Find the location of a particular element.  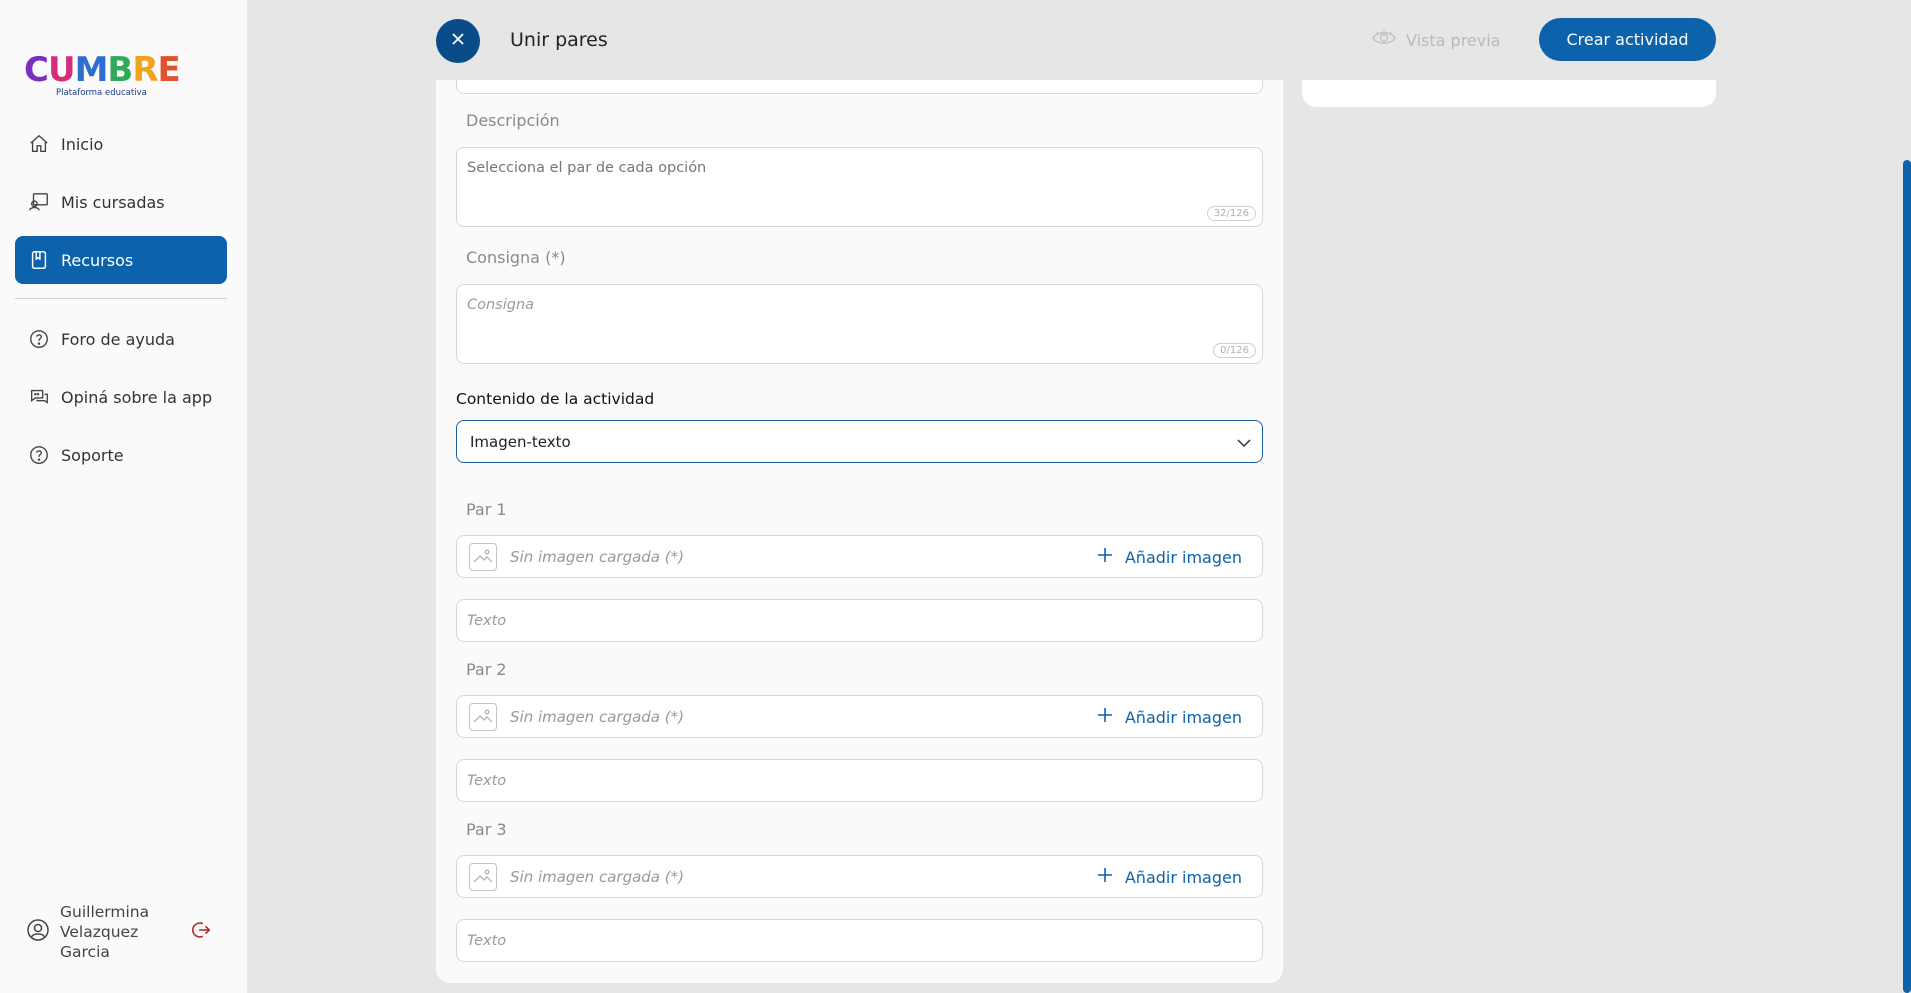

chevron-down-icon is located at coordinates (1244, 445).